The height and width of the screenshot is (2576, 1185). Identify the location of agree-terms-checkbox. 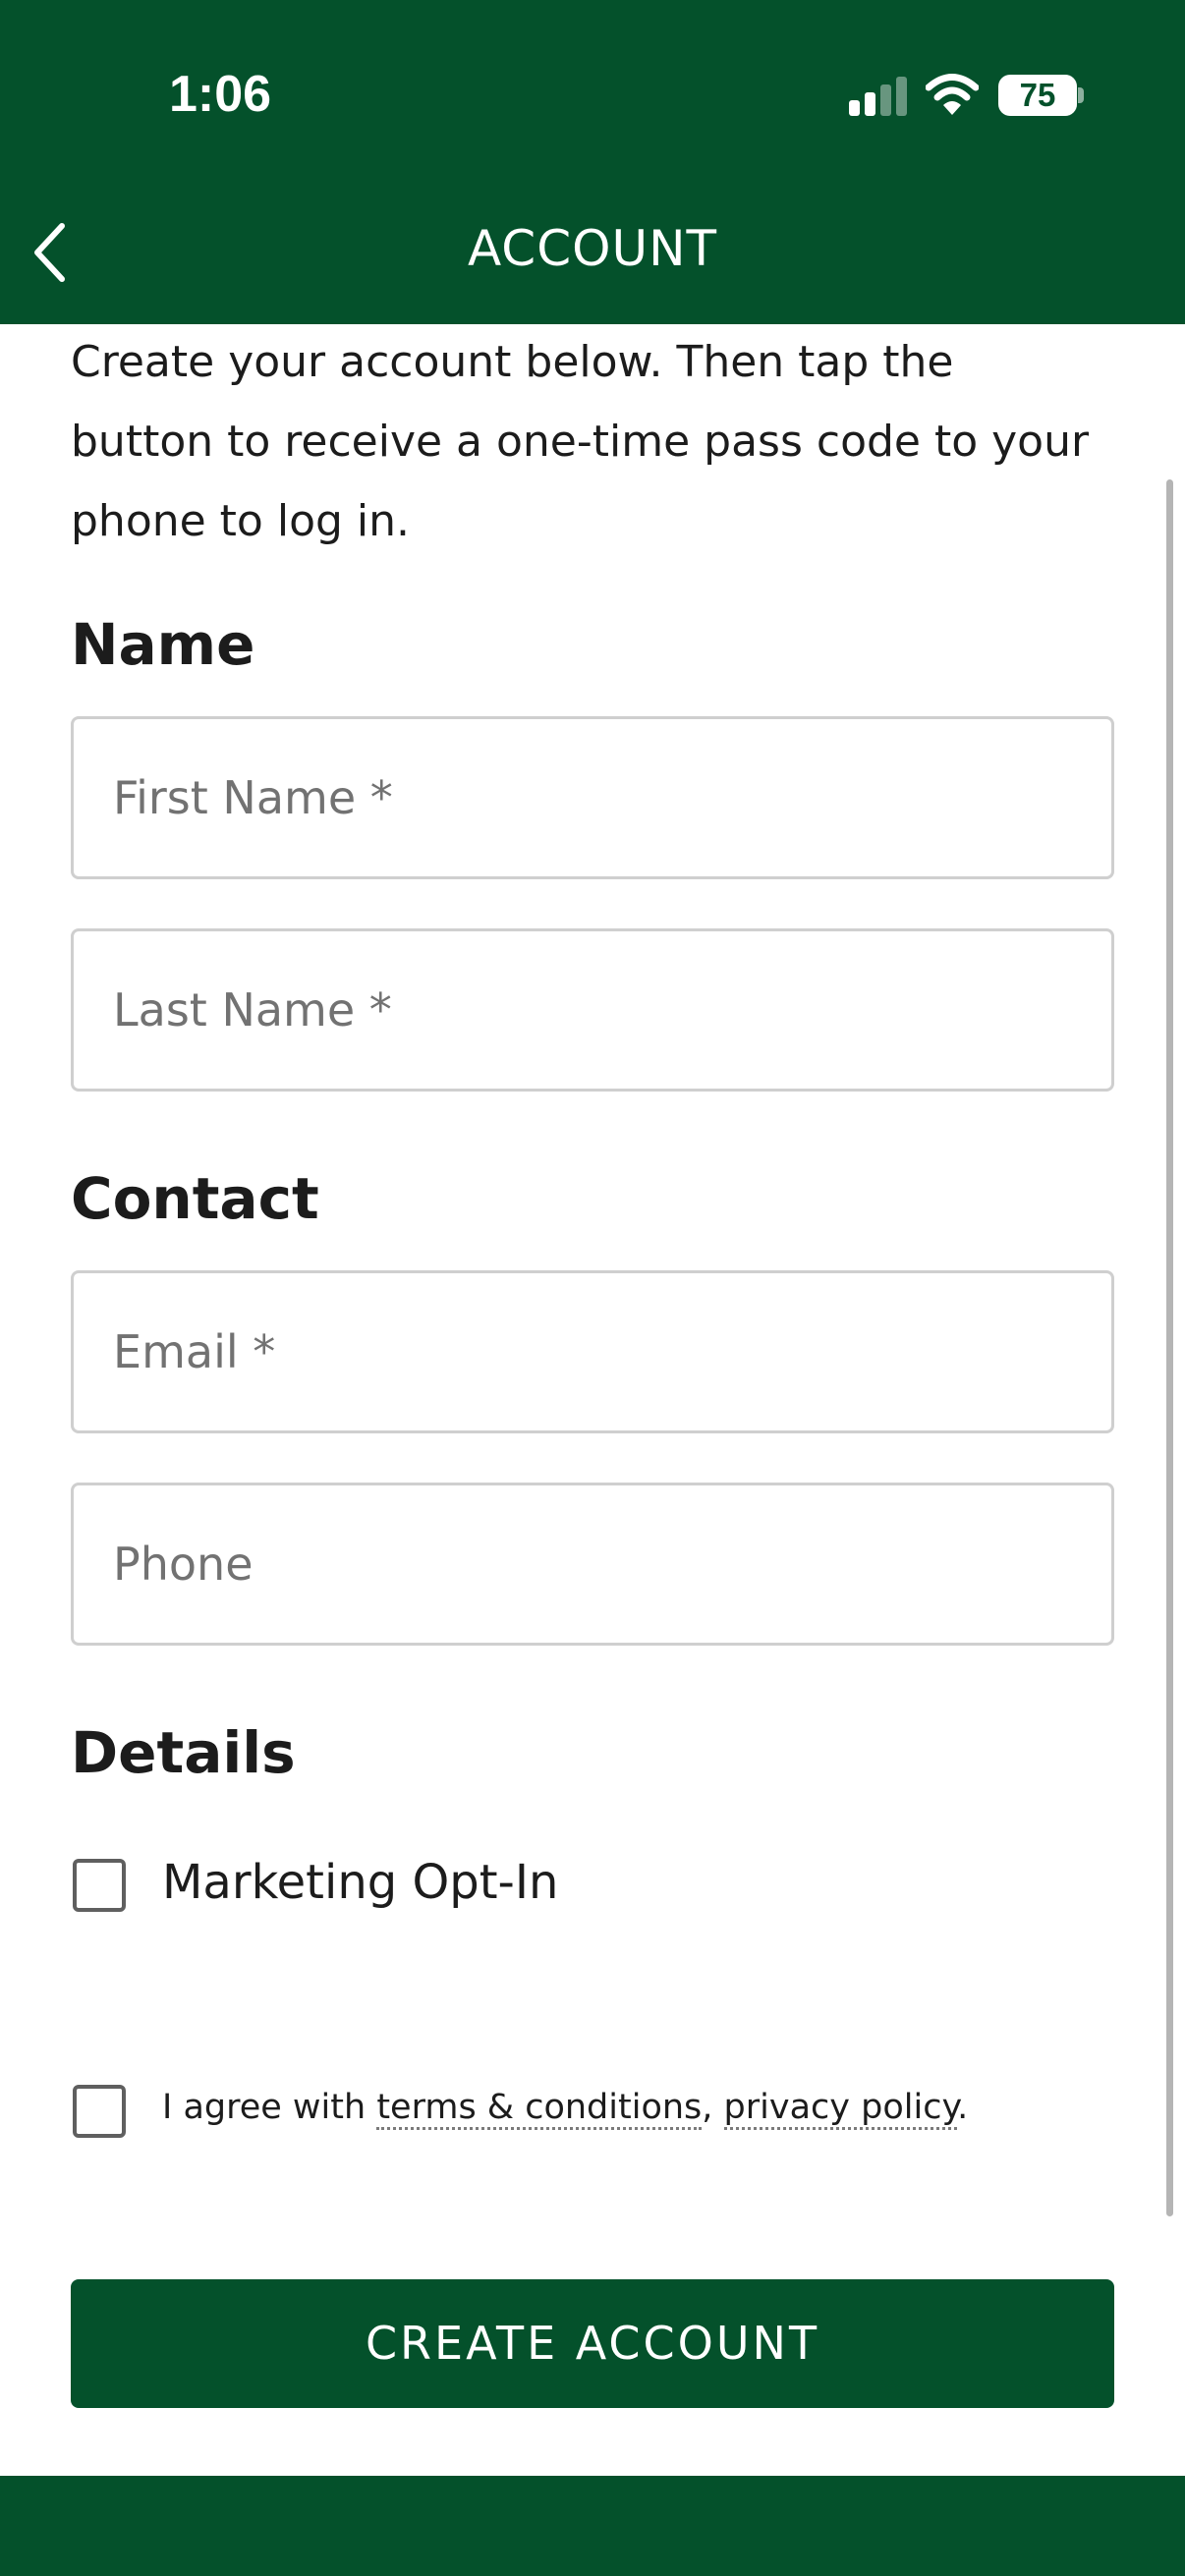
(100, 2111).